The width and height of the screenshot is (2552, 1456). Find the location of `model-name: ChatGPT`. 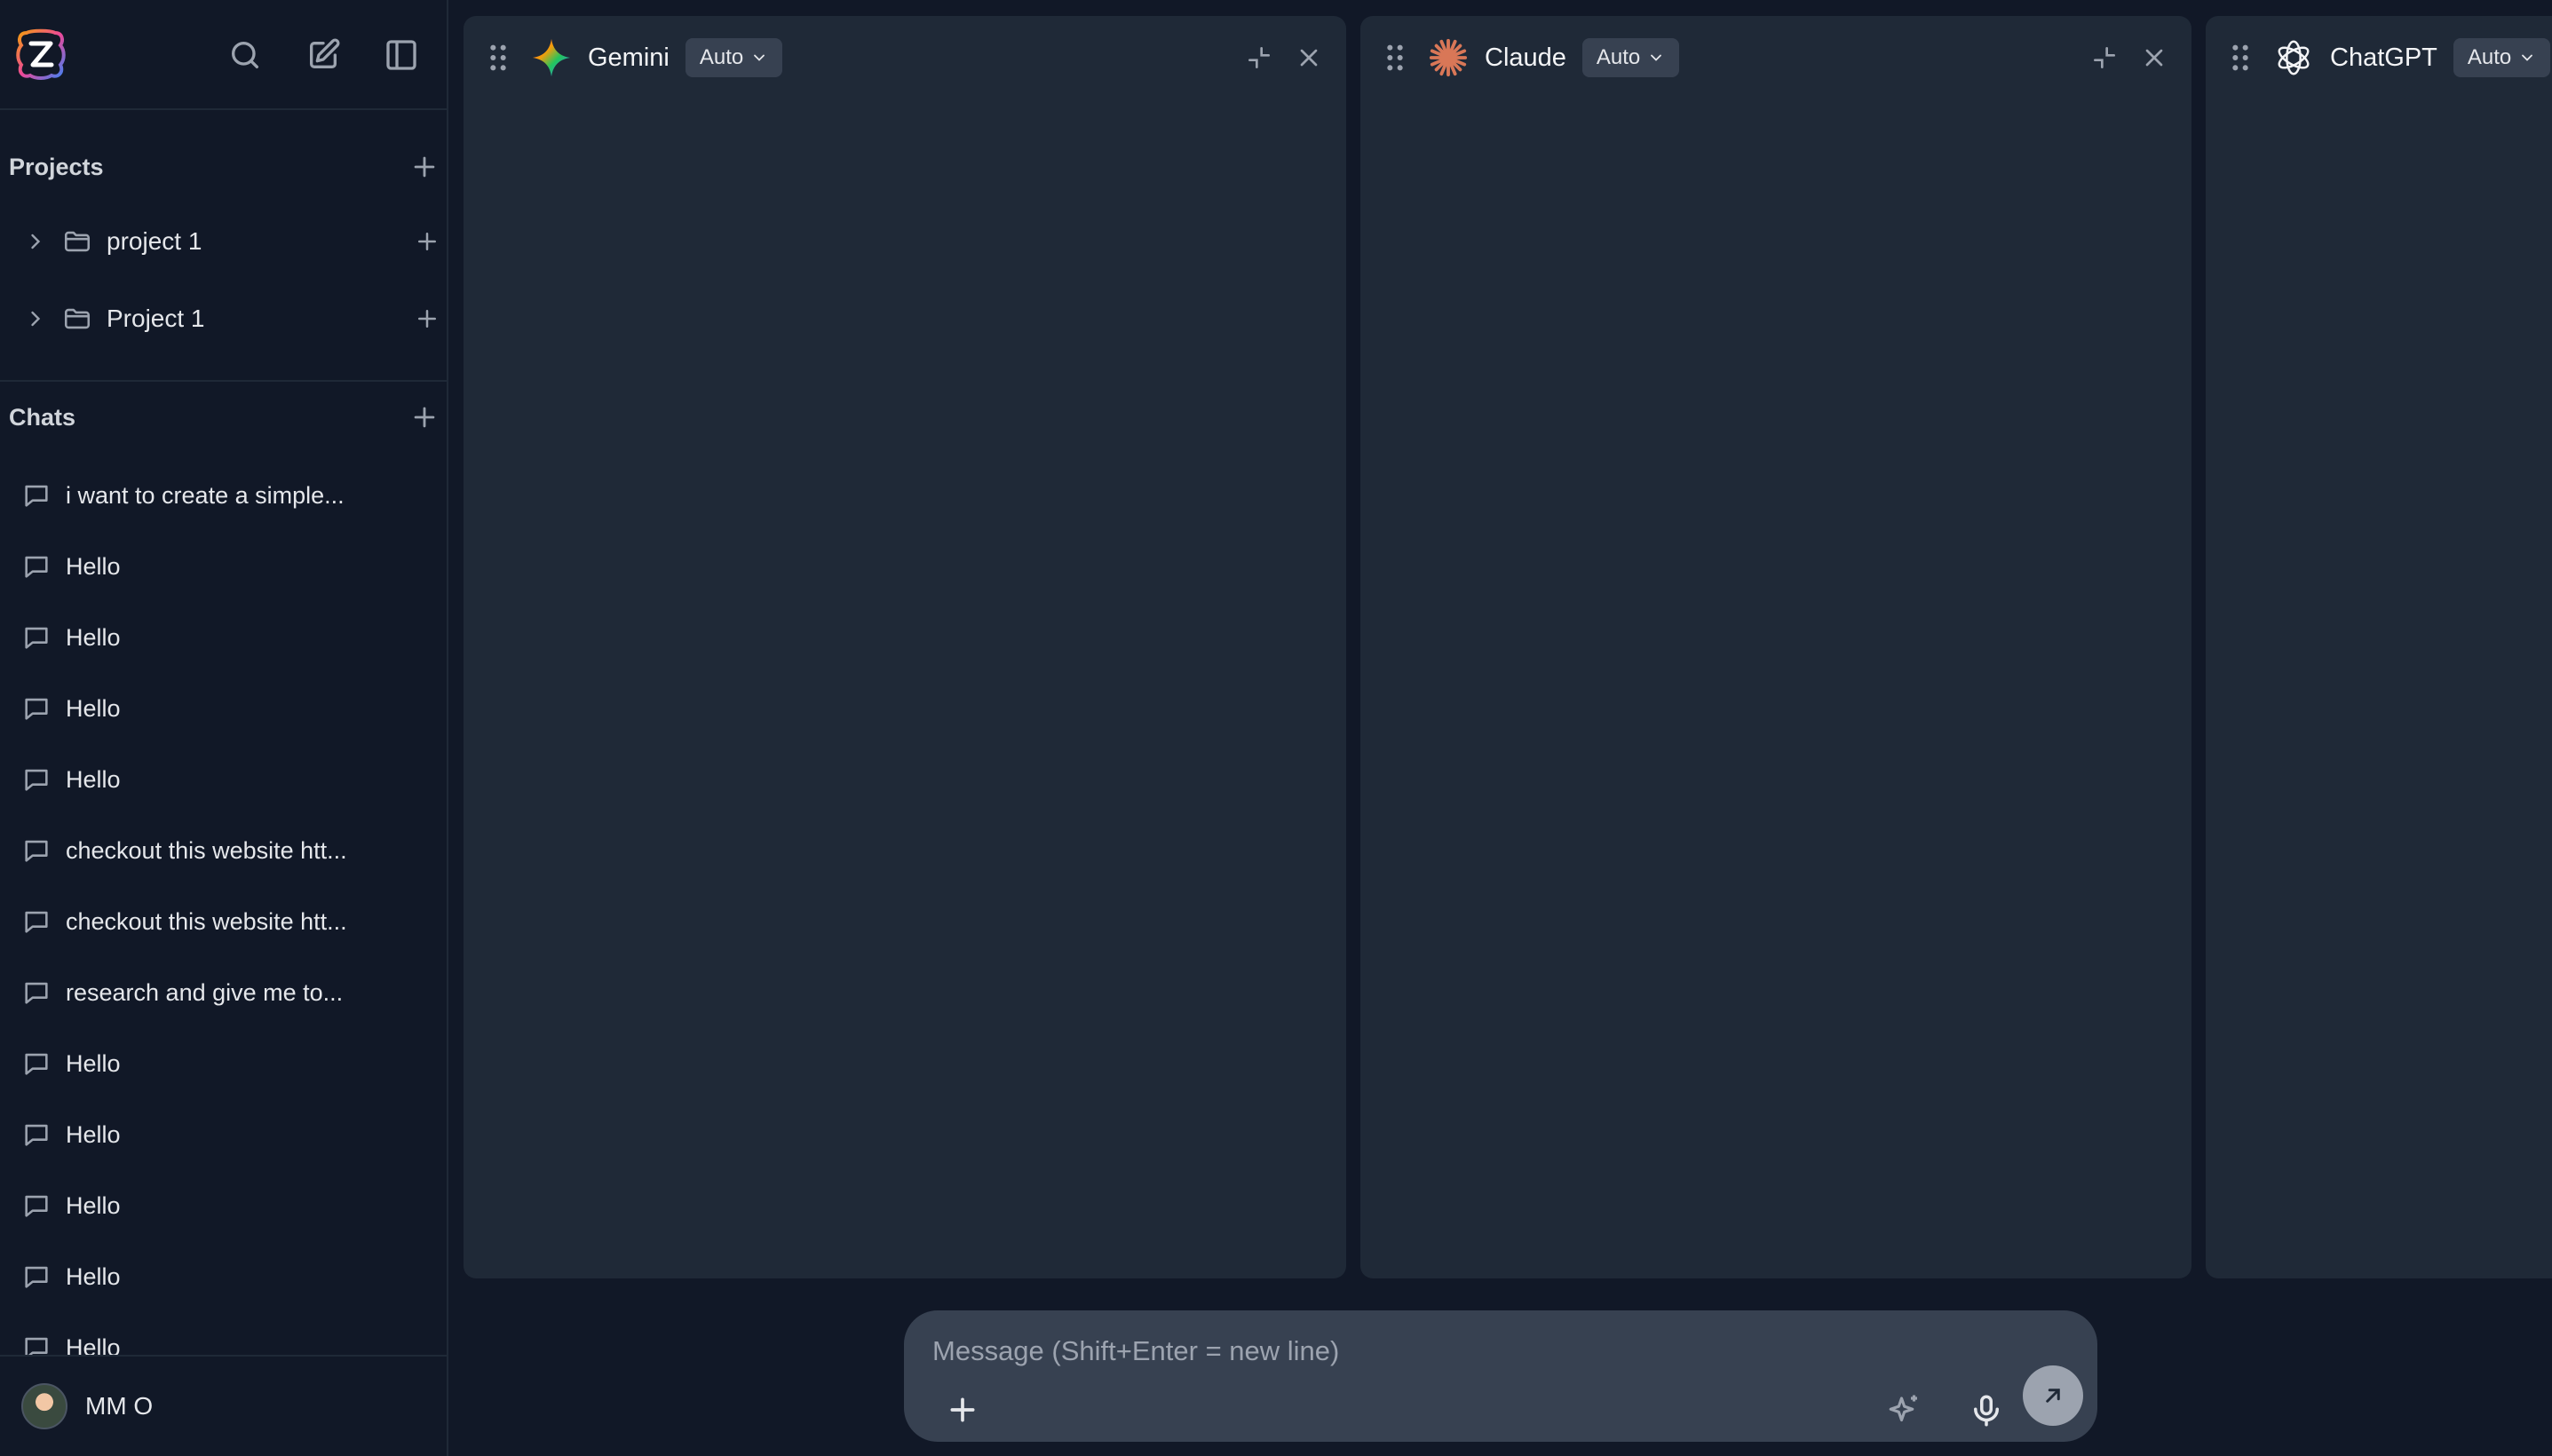

model-name: ChatGPT is located at coordinates (2383, 57).